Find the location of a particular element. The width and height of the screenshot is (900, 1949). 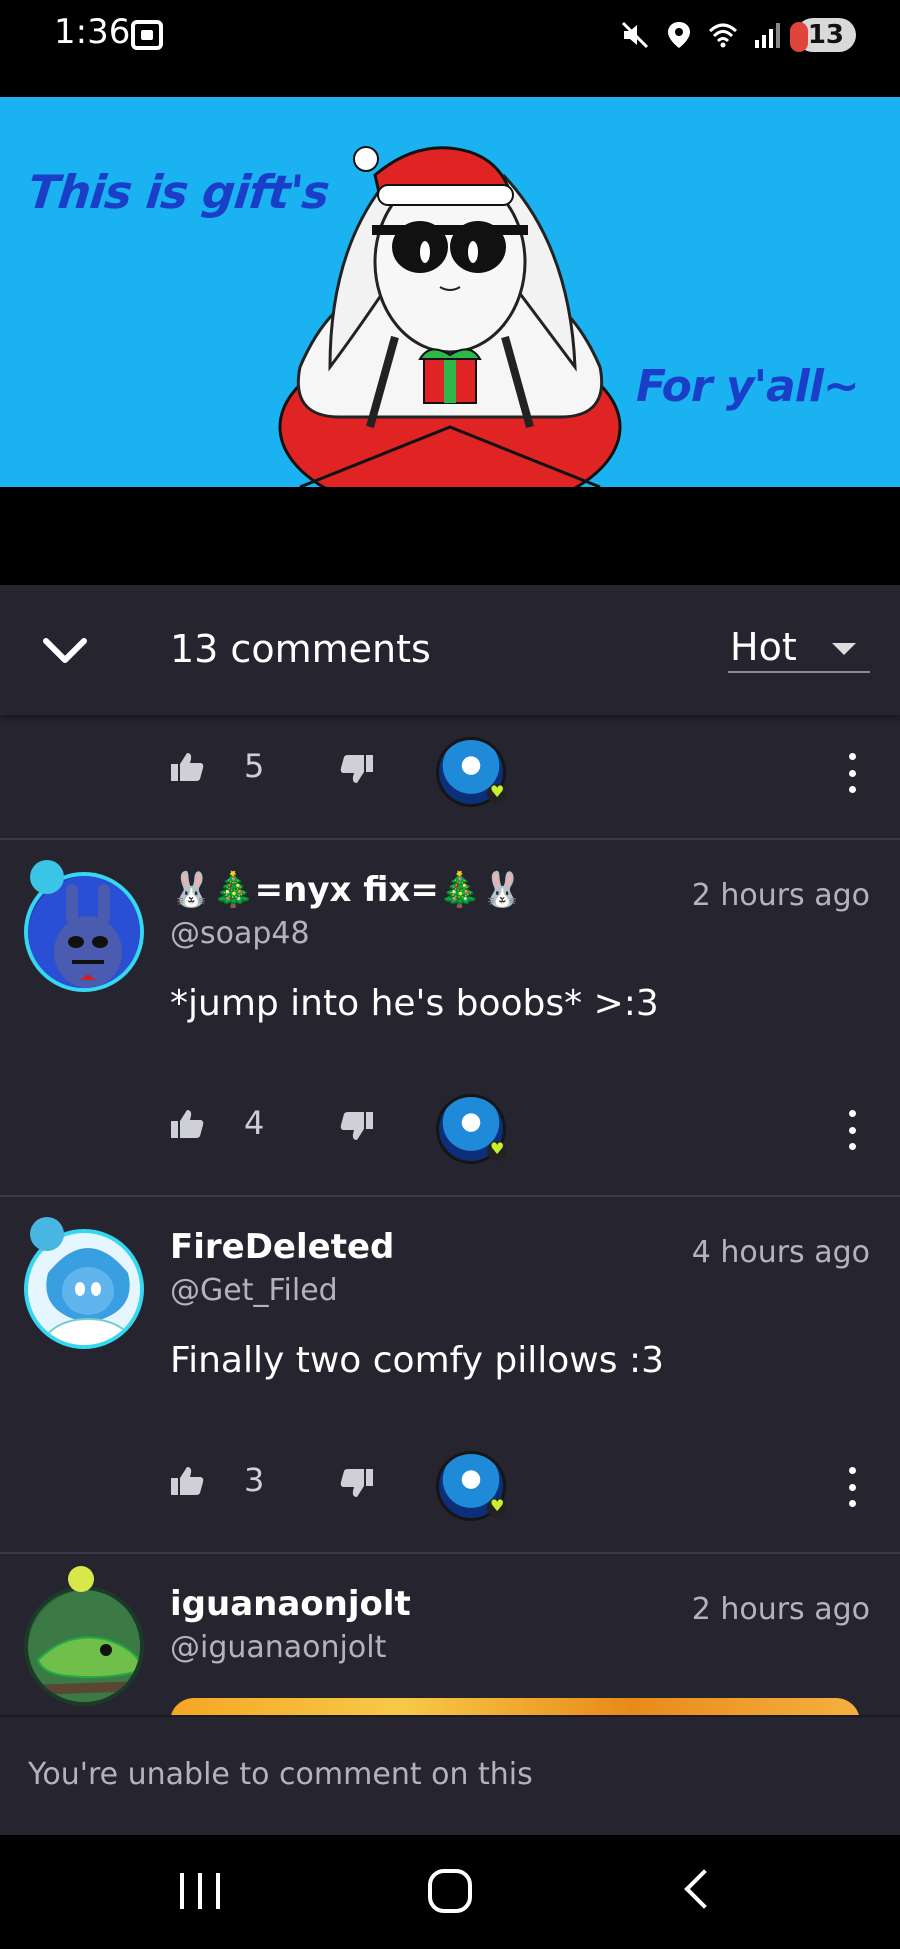

comment-time: 4 hours ago is located at coordinates (780, 1252).